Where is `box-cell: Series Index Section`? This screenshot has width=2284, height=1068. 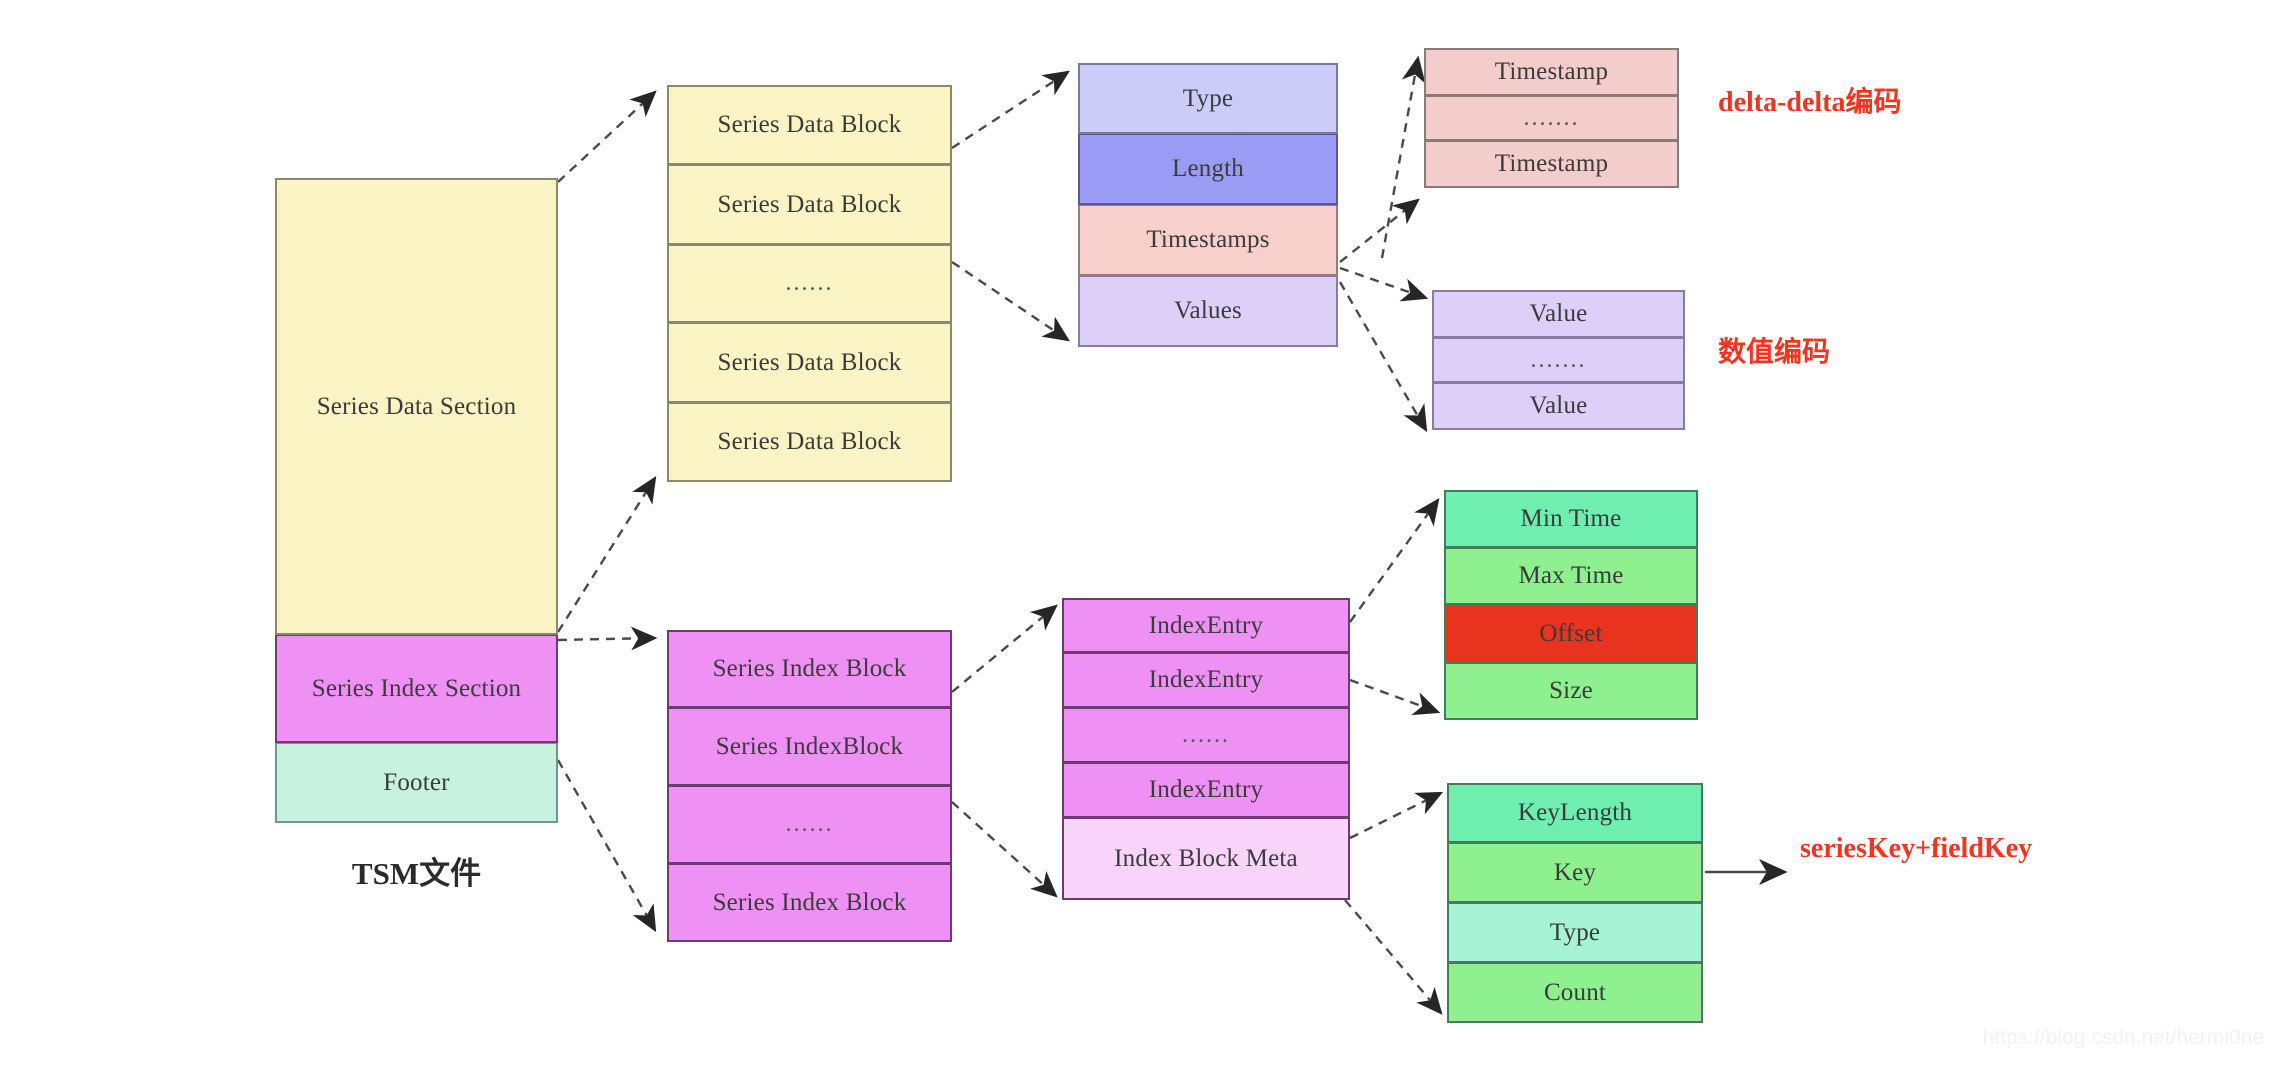
box-cell: Series Index Section is located at coordinates (416, 689).